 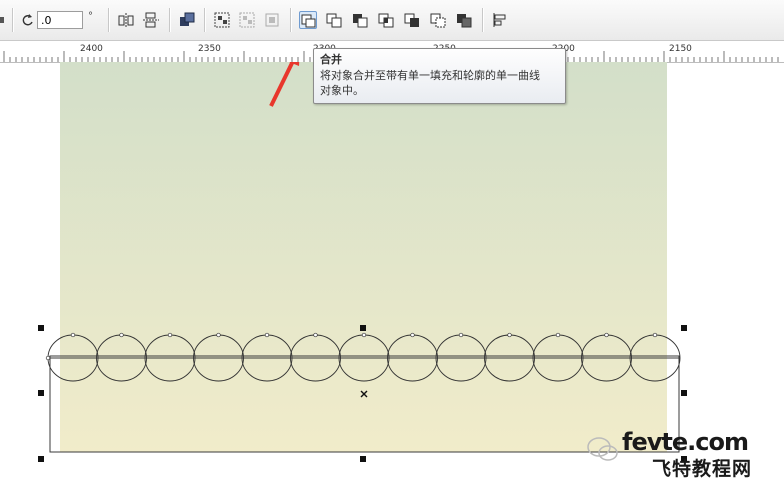 What do you see at coordinates (126, 20) in the screenshot?
I see `mirror-horizontal-button` at bounding box center [126, 20].